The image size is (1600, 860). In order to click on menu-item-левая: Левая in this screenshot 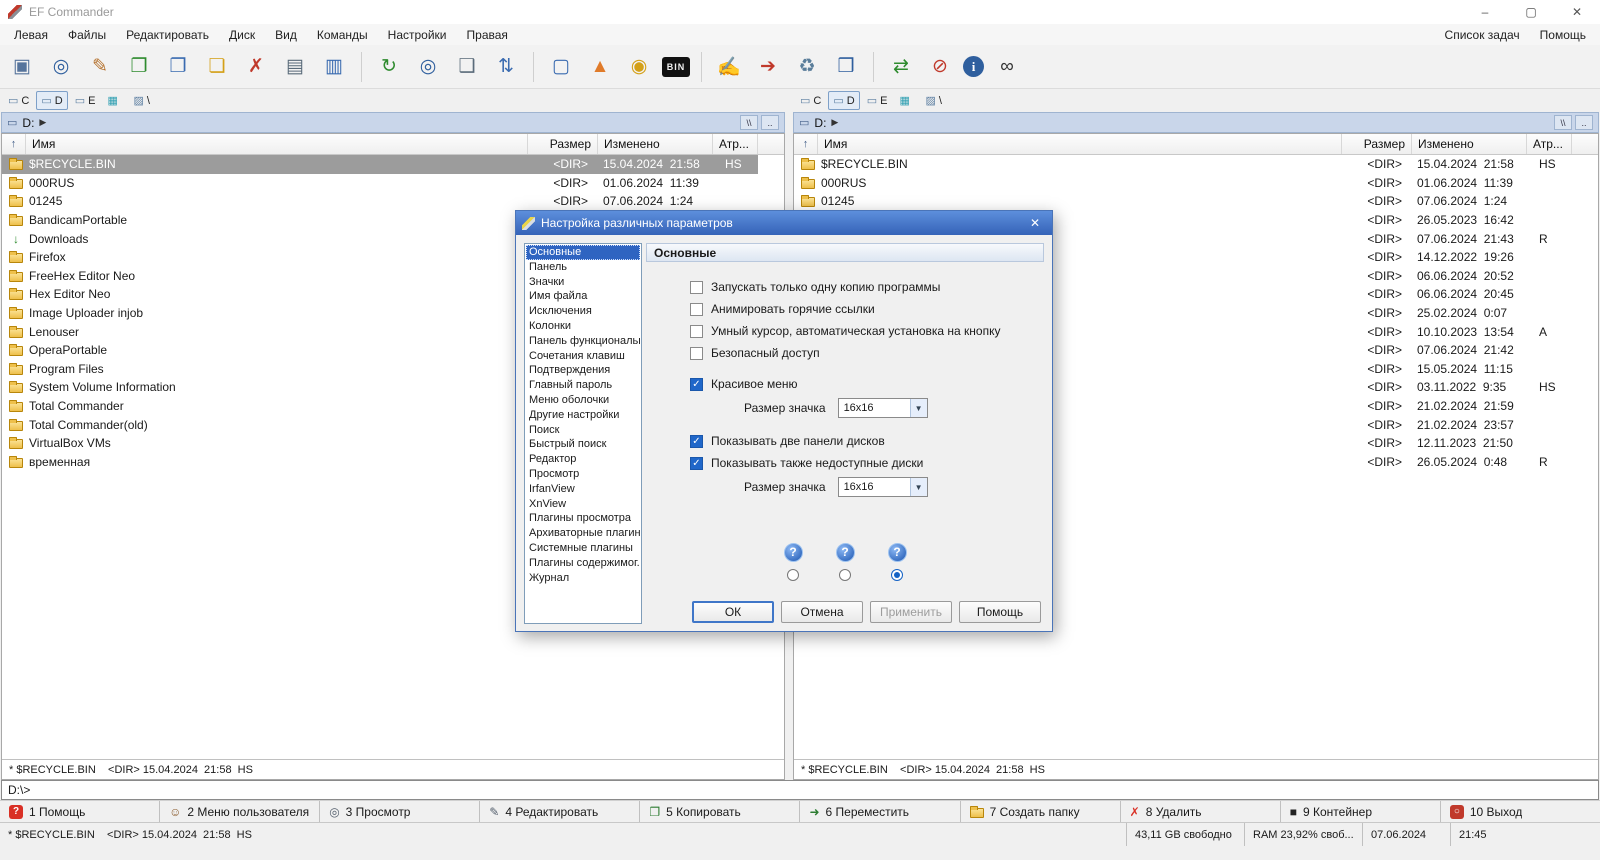, I will do `click(31, 35)`.